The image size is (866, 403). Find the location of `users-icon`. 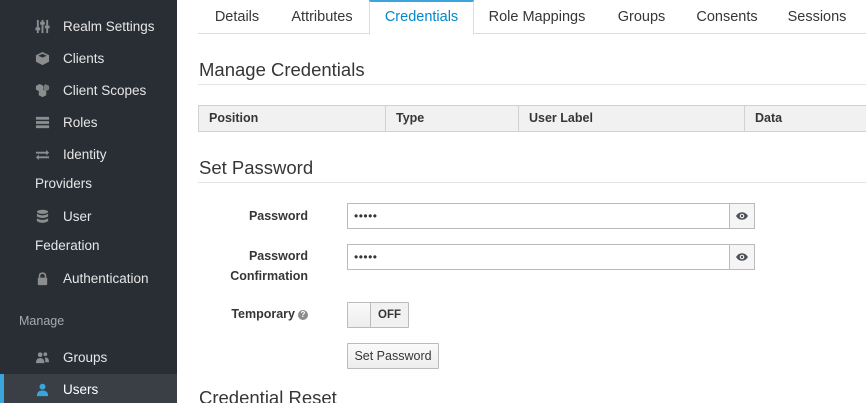

users-icon is located at coordinates (42, 357).